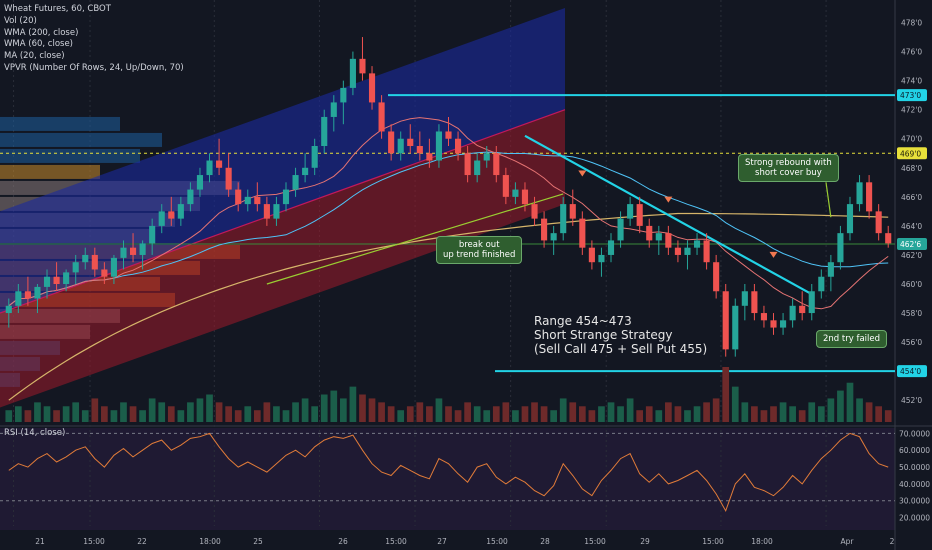  Describe the element at coordinates (911, 139) in the screenshot. I see `price-tick-label: 470'0` at that location.